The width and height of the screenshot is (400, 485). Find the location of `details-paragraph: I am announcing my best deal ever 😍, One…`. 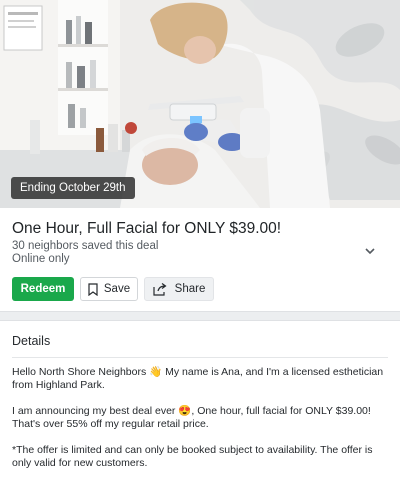

details-paragraph: I am announcing my best deal ever 😍, One… is located at coordinates (191, 417).